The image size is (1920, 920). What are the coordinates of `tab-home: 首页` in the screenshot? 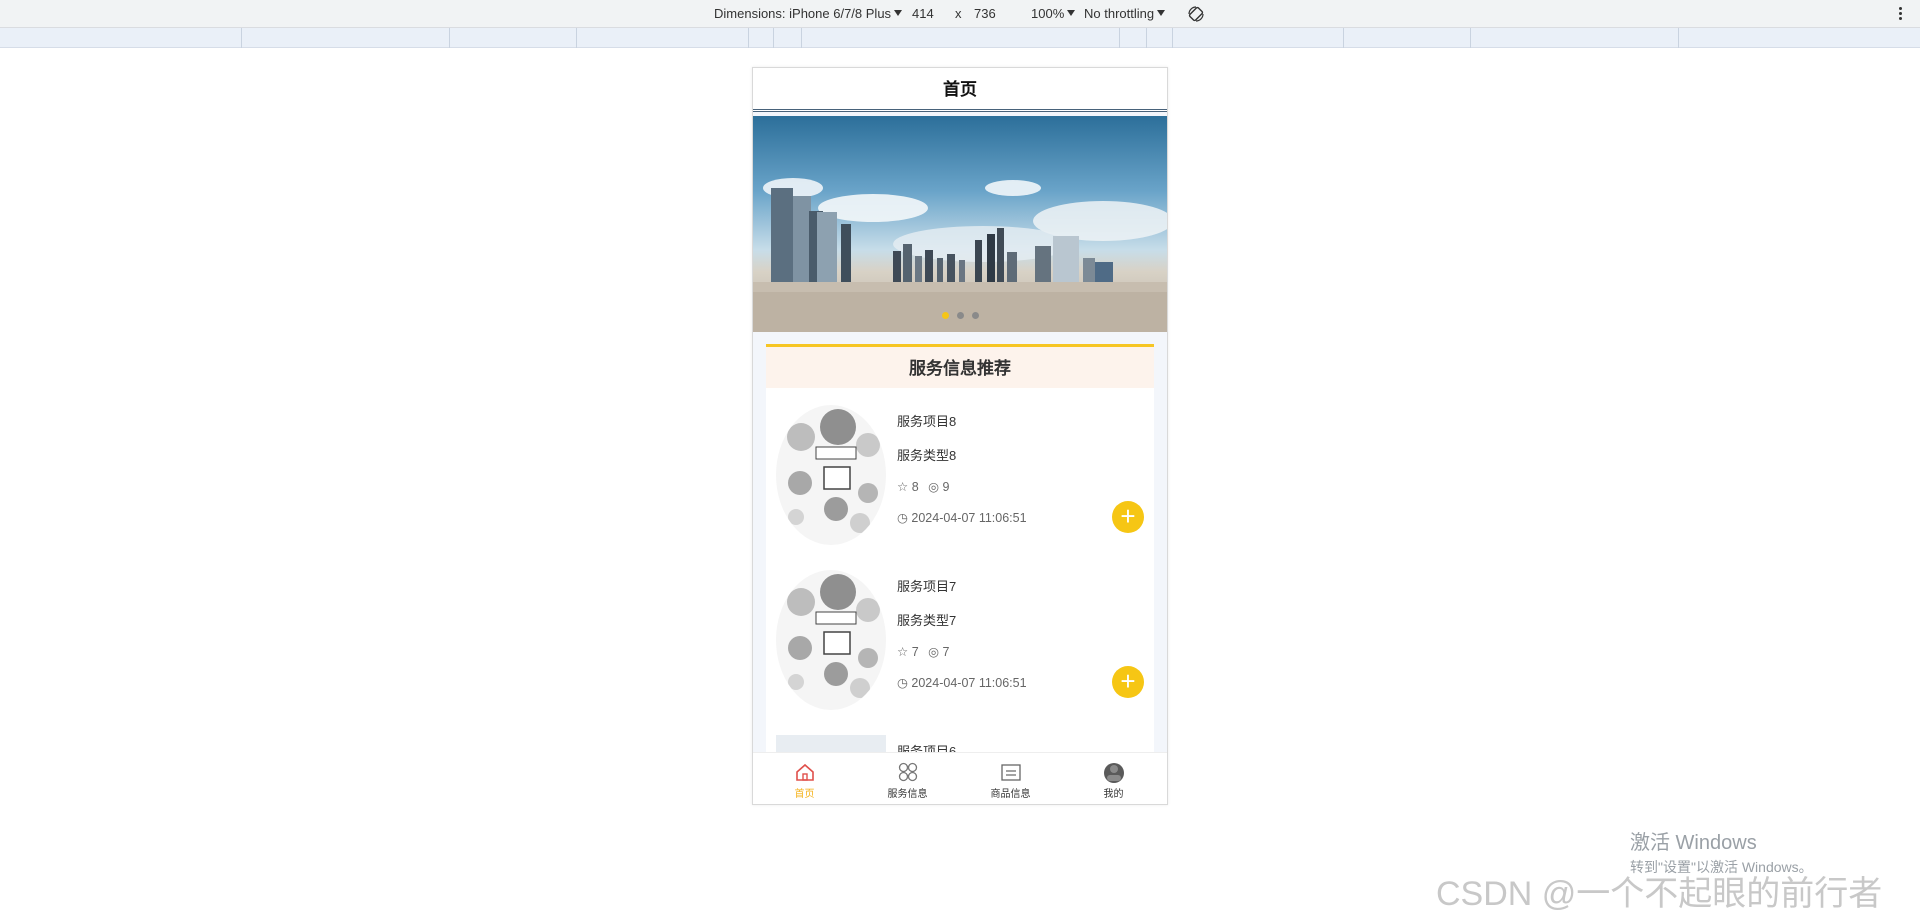 It's located at (804, 778).